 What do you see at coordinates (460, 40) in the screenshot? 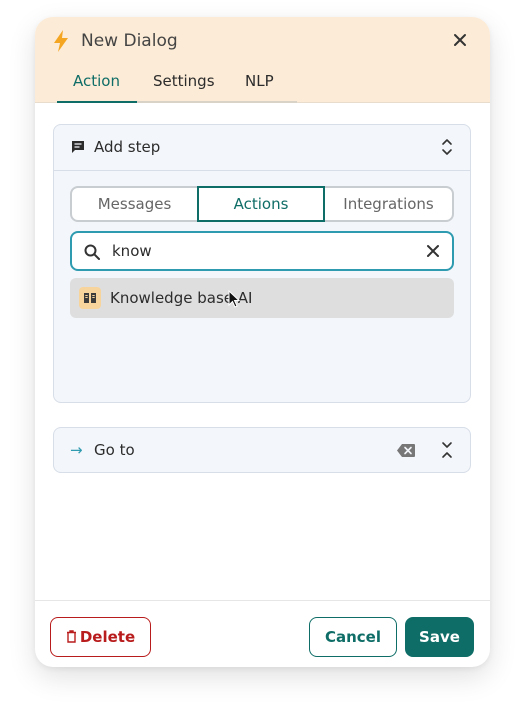
I see `close-icon` at bounding box center [460, 40].